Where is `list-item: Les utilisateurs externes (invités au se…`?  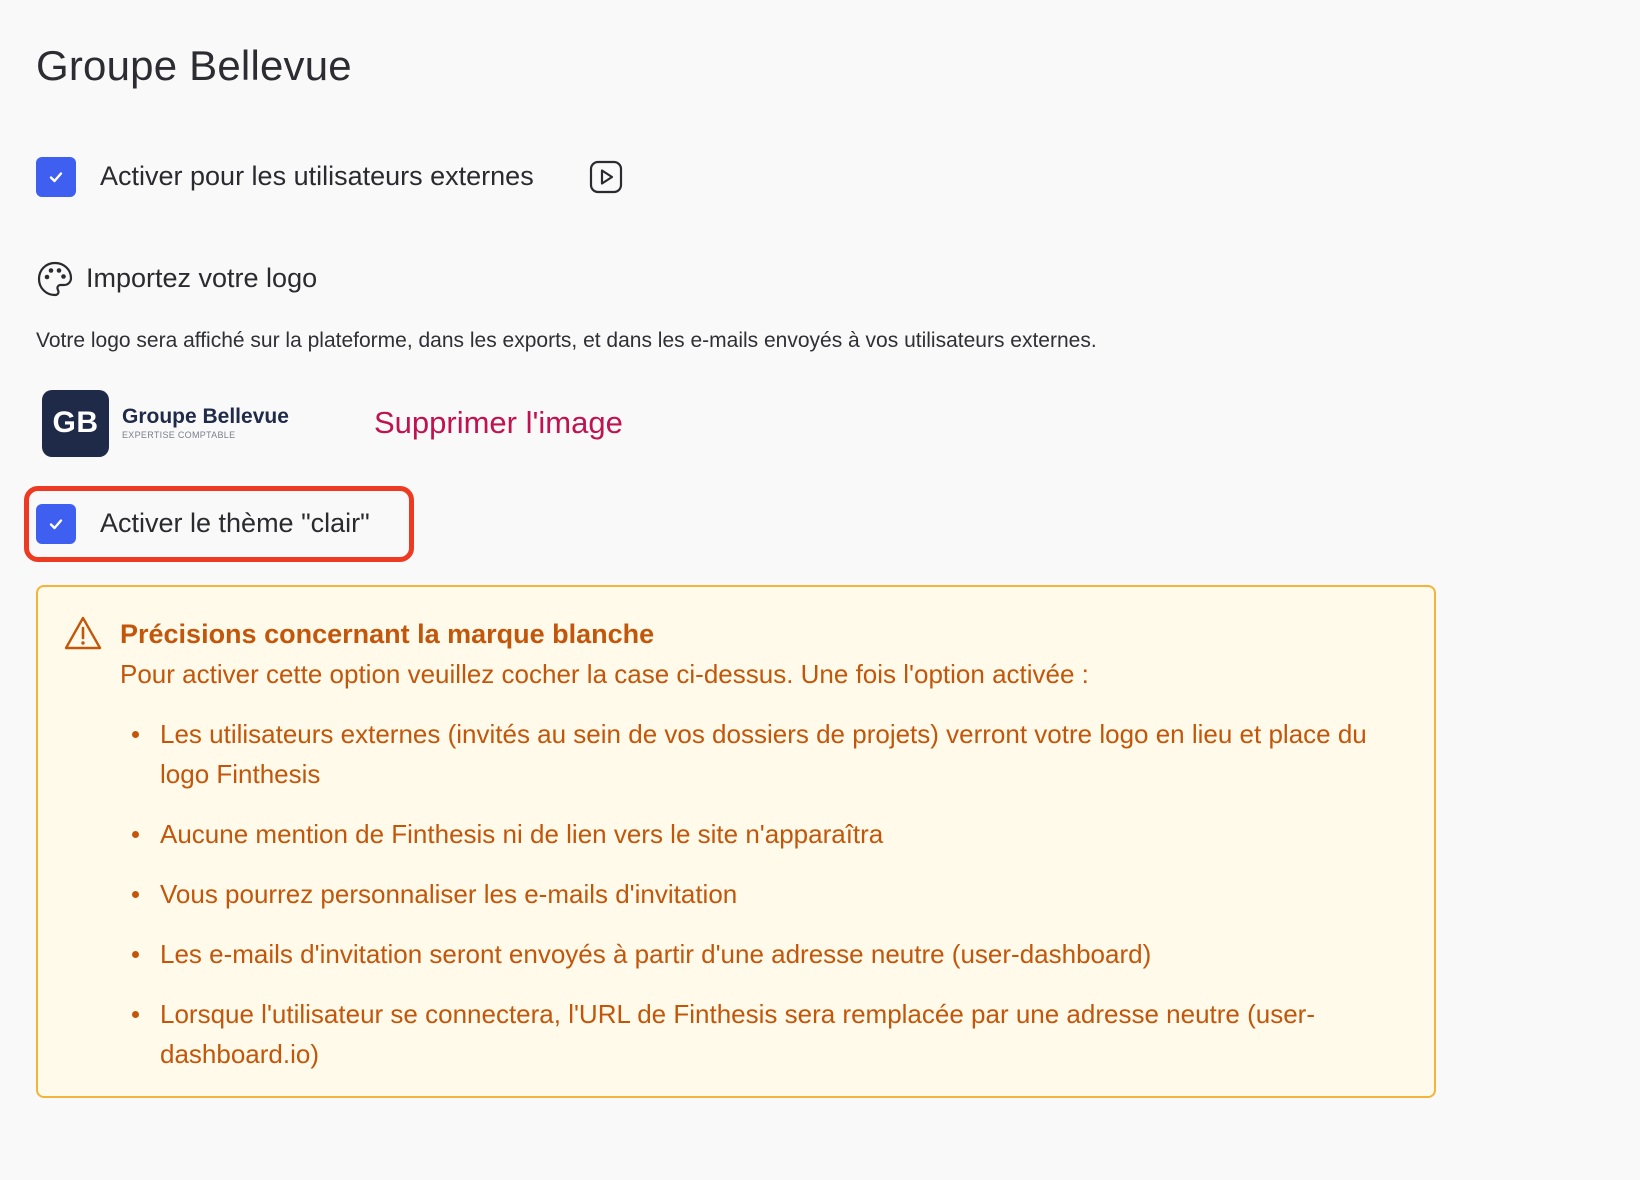
list-item: Les utilisateurs externes (invités au se… is located at coordinates (760, 754).